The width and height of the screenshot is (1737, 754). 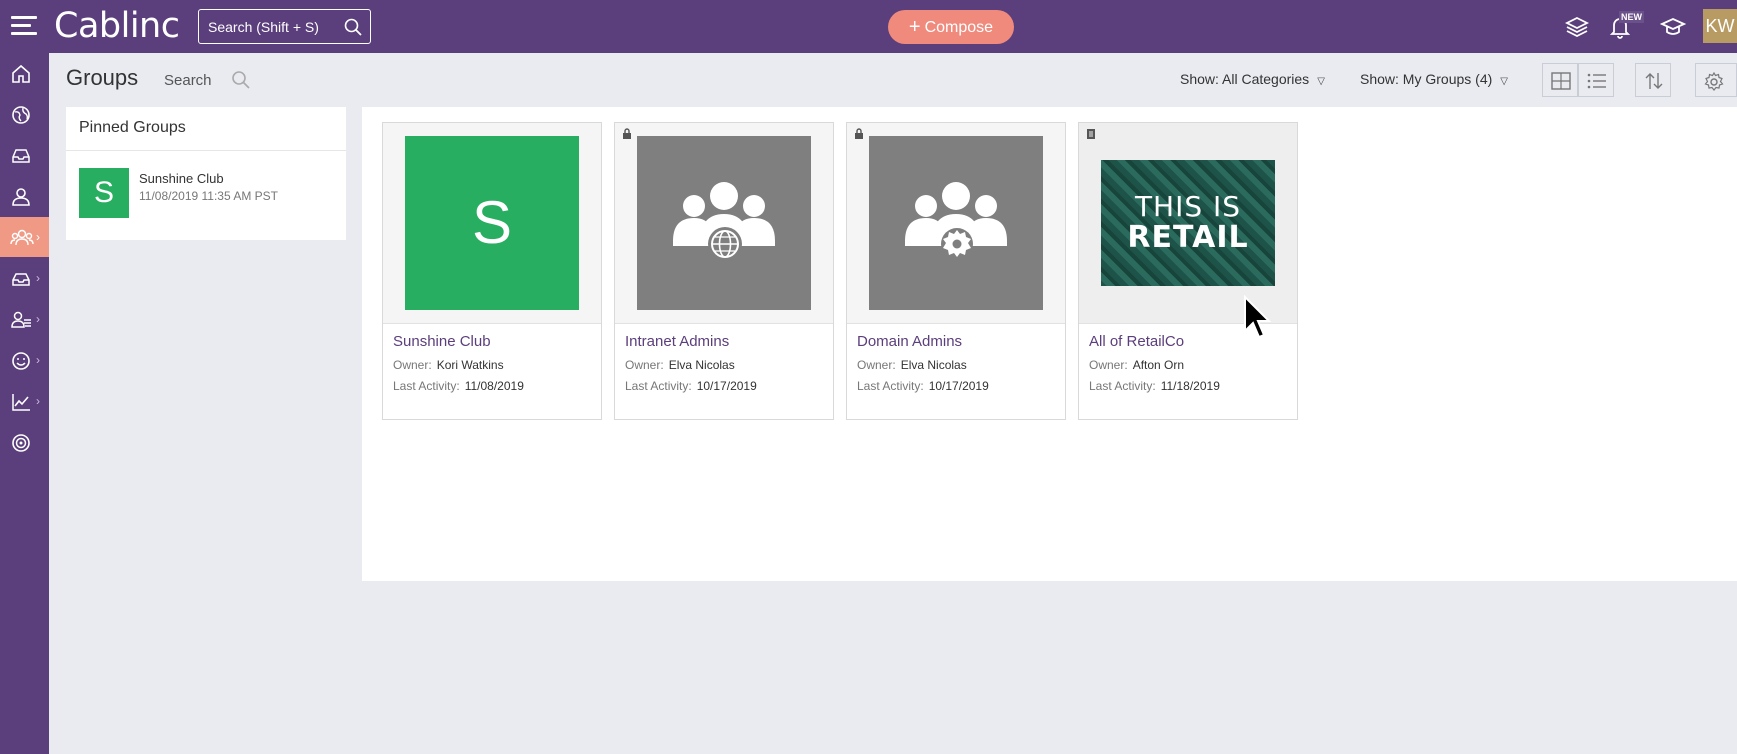 I want to click on graduation-cap-icon, so click(x=1673, y=27).